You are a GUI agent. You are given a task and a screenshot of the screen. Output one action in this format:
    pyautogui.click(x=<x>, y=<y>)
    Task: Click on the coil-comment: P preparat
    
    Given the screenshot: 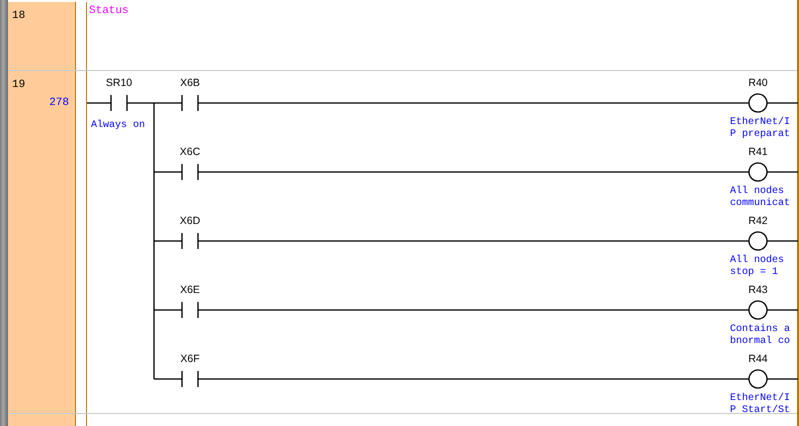 What is the action you would take?
    pyautogui.click(x=760, y=134)
    